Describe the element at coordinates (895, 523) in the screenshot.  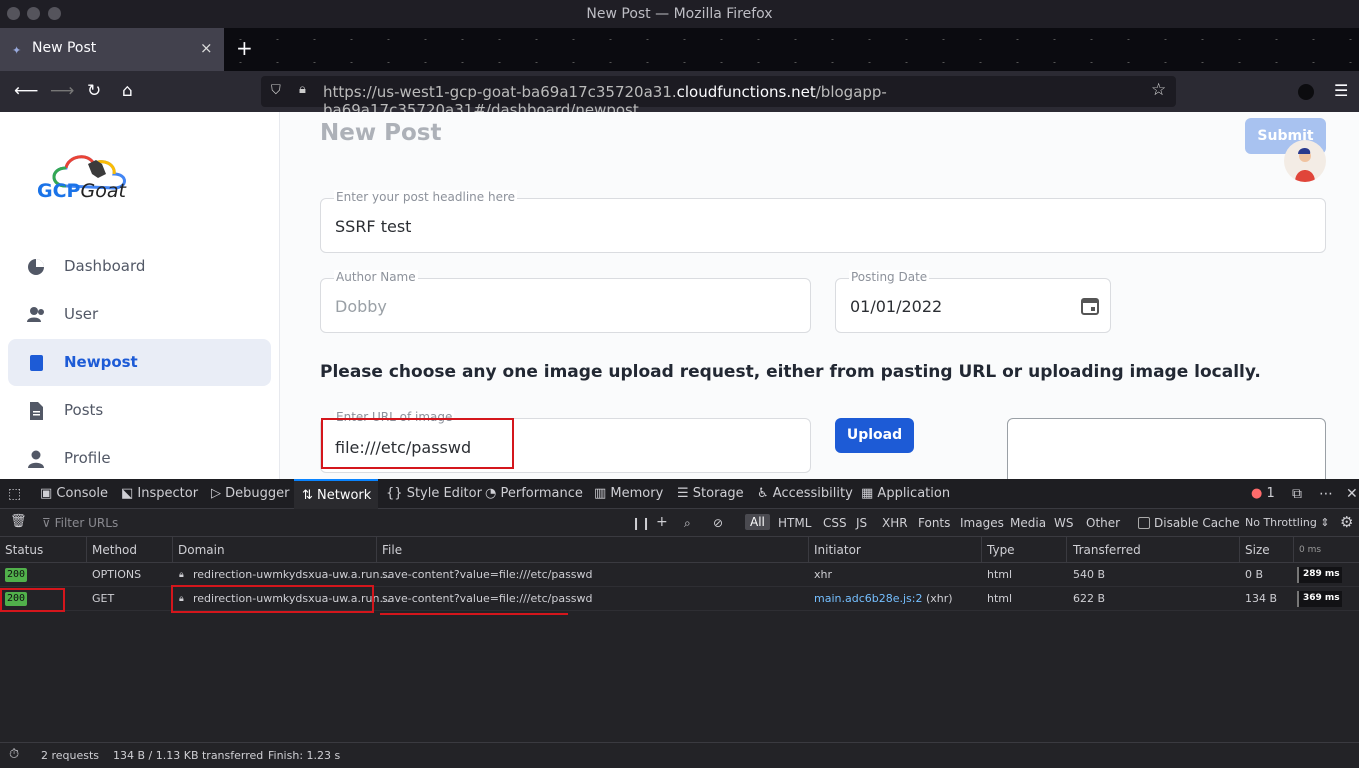
I see `filter-xhr: XHR` at that location.